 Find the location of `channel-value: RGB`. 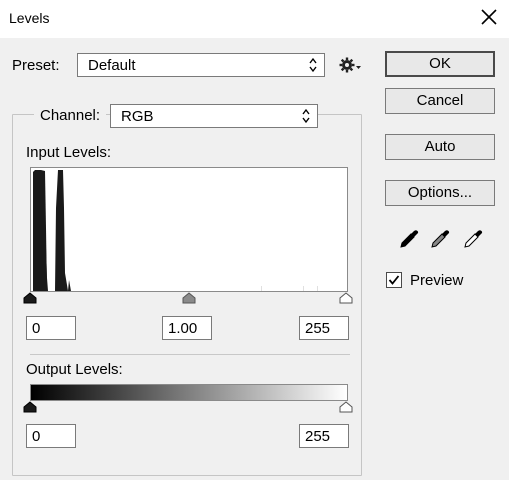

channel-value: RGB is located at coordinates (137, 116).